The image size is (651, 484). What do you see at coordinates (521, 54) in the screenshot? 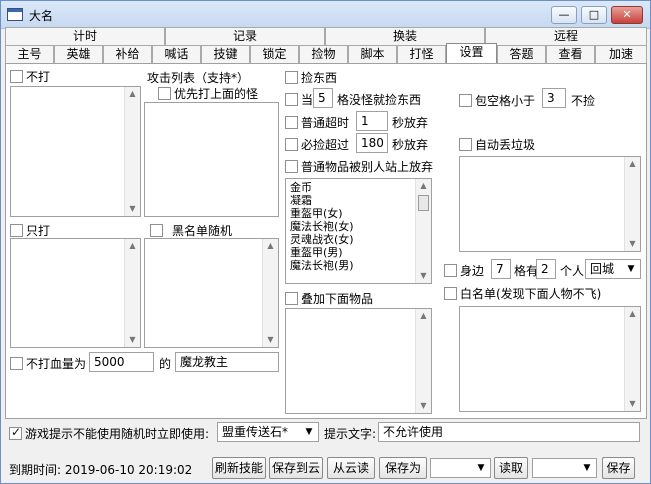
I see `tab-quiz: 答题` at bounding box center [521, 54].